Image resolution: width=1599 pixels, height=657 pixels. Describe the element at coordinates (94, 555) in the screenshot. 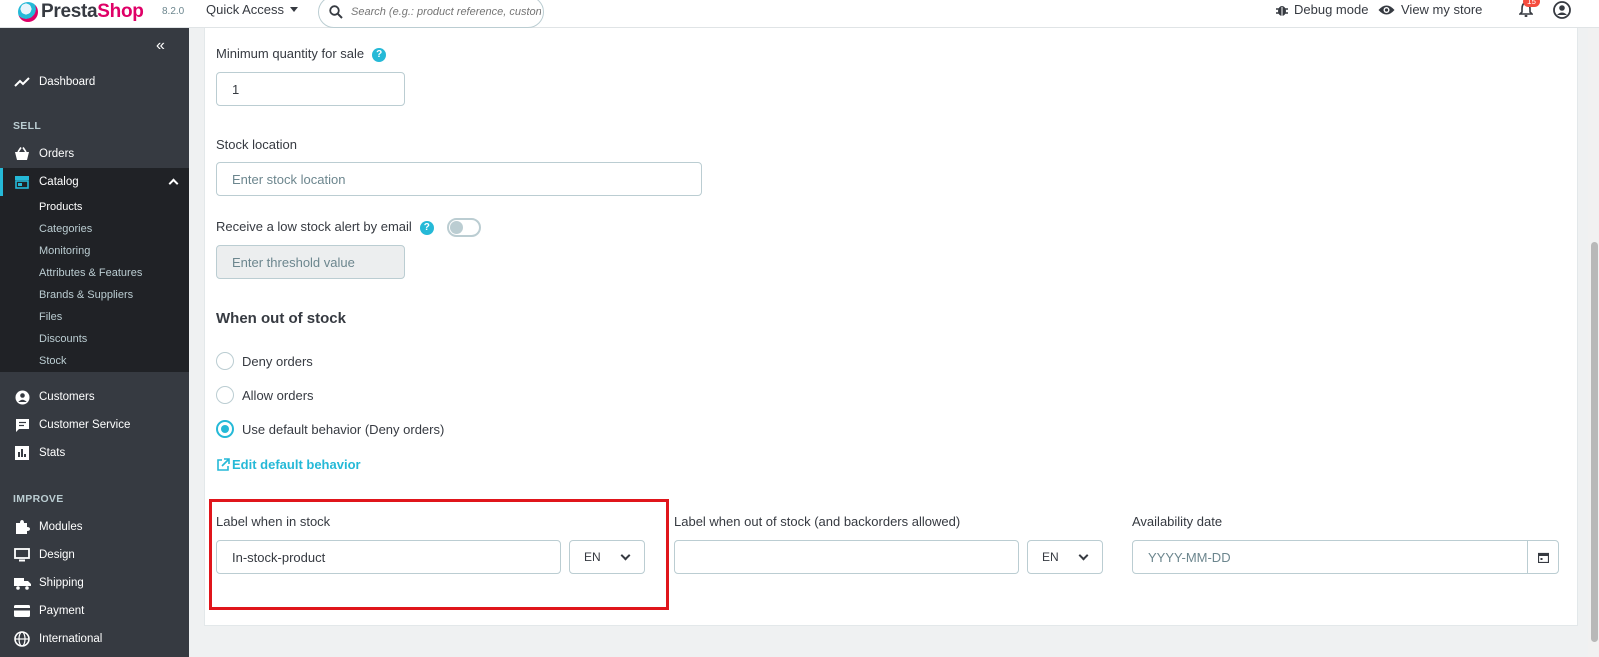

I see `sidebar-item-design: Design` at that location.